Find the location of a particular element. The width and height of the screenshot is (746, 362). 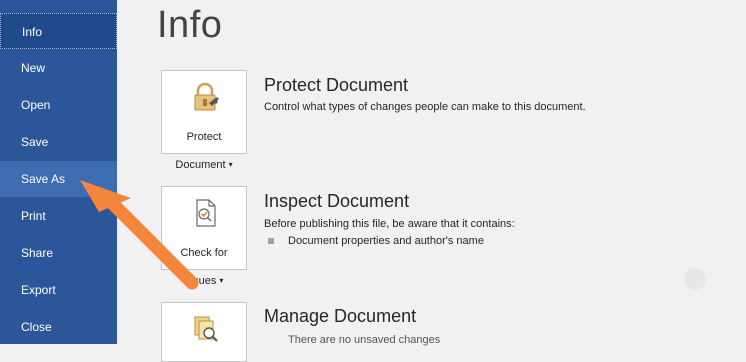

annotation-arrow-icon is located at coordinates (139, 235).